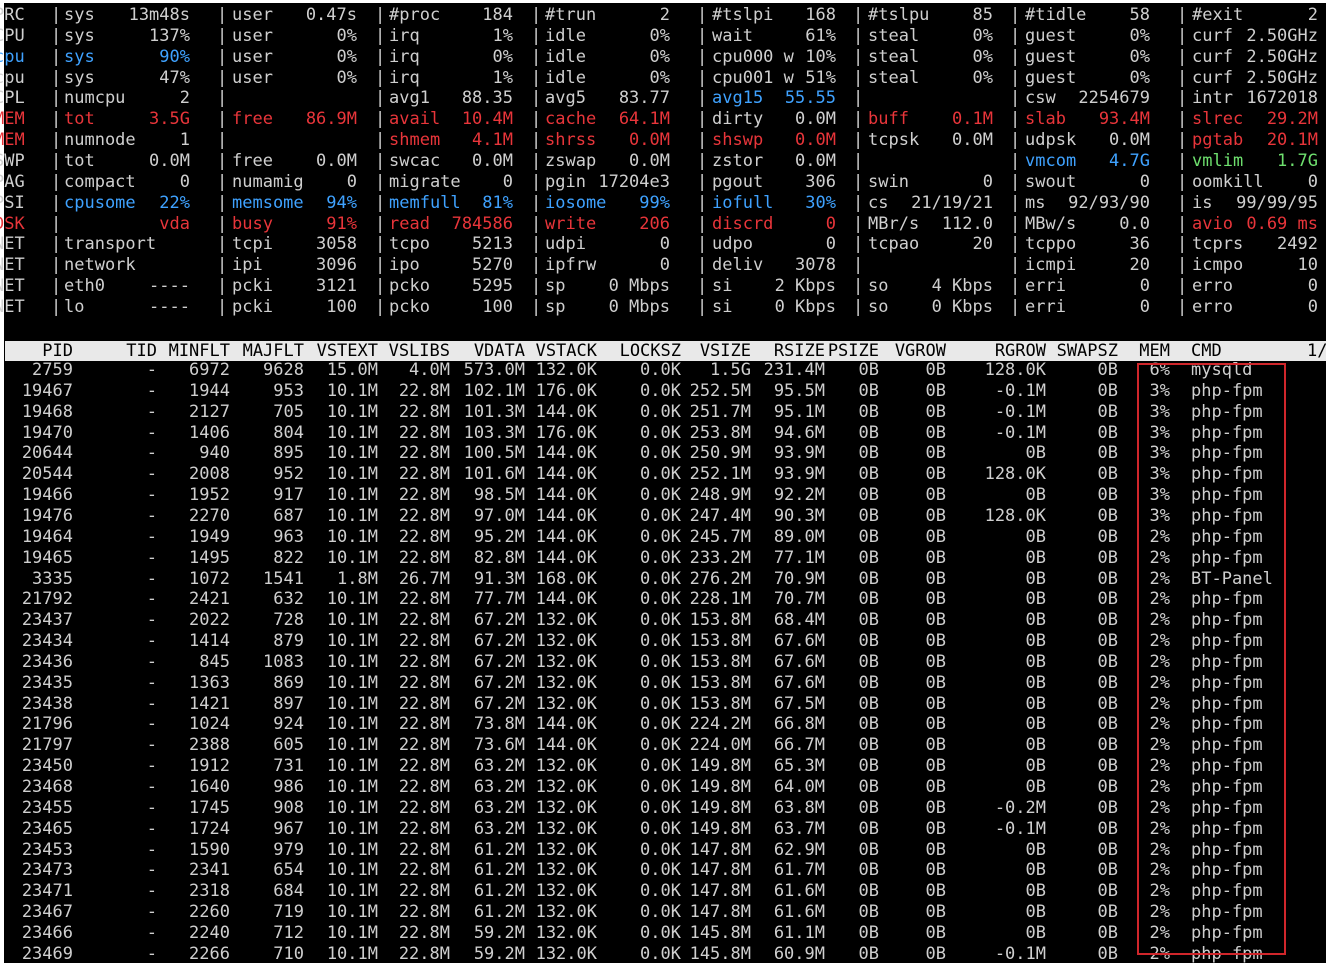 Image resolution: width=1326 pixels, height=963 pixels. I want to click on process-cell-pid: 20544, so click(47, 474).